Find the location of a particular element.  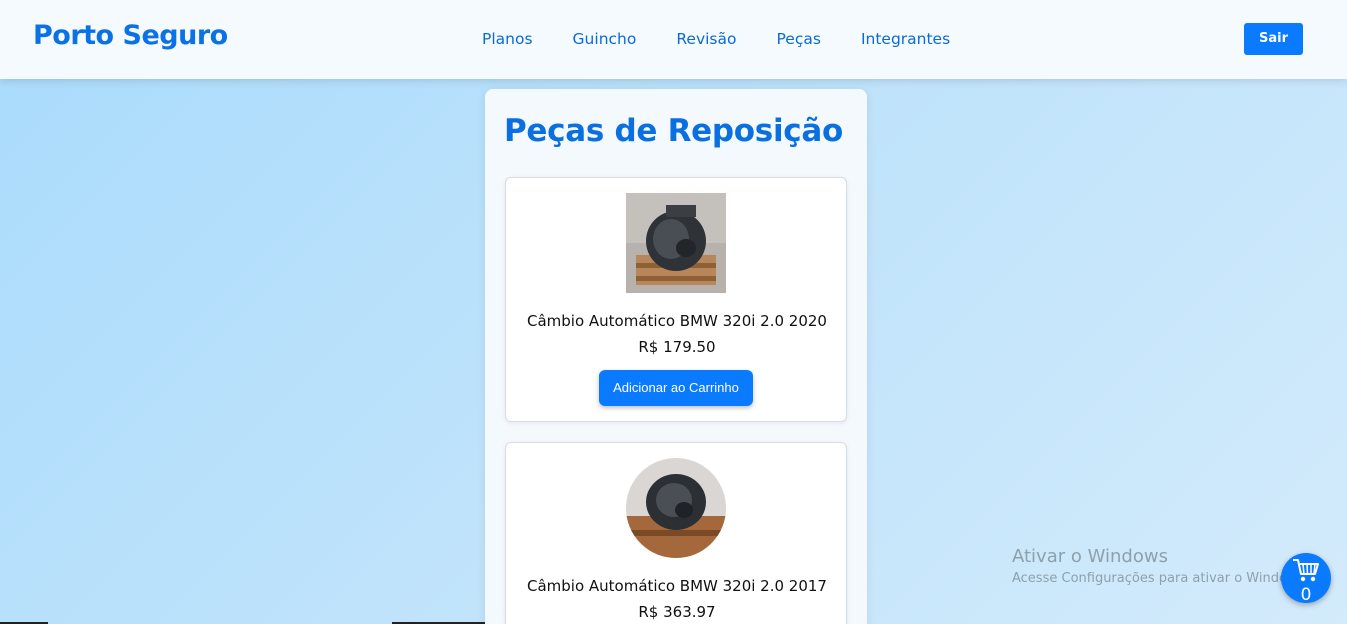

nav-link-revisao: Revisão is located at coordinates (706, 39).